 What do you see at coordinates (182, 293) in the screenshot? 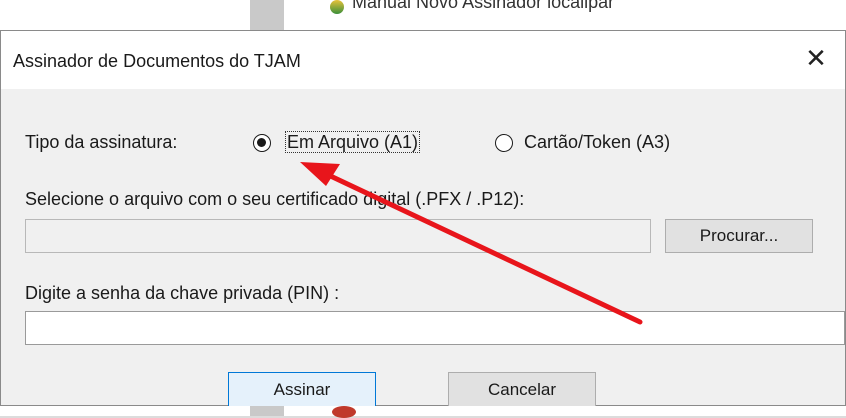
I see `pin-label: Digite a senha da chave privada (PIN) :` at bounding box center [182, 293].